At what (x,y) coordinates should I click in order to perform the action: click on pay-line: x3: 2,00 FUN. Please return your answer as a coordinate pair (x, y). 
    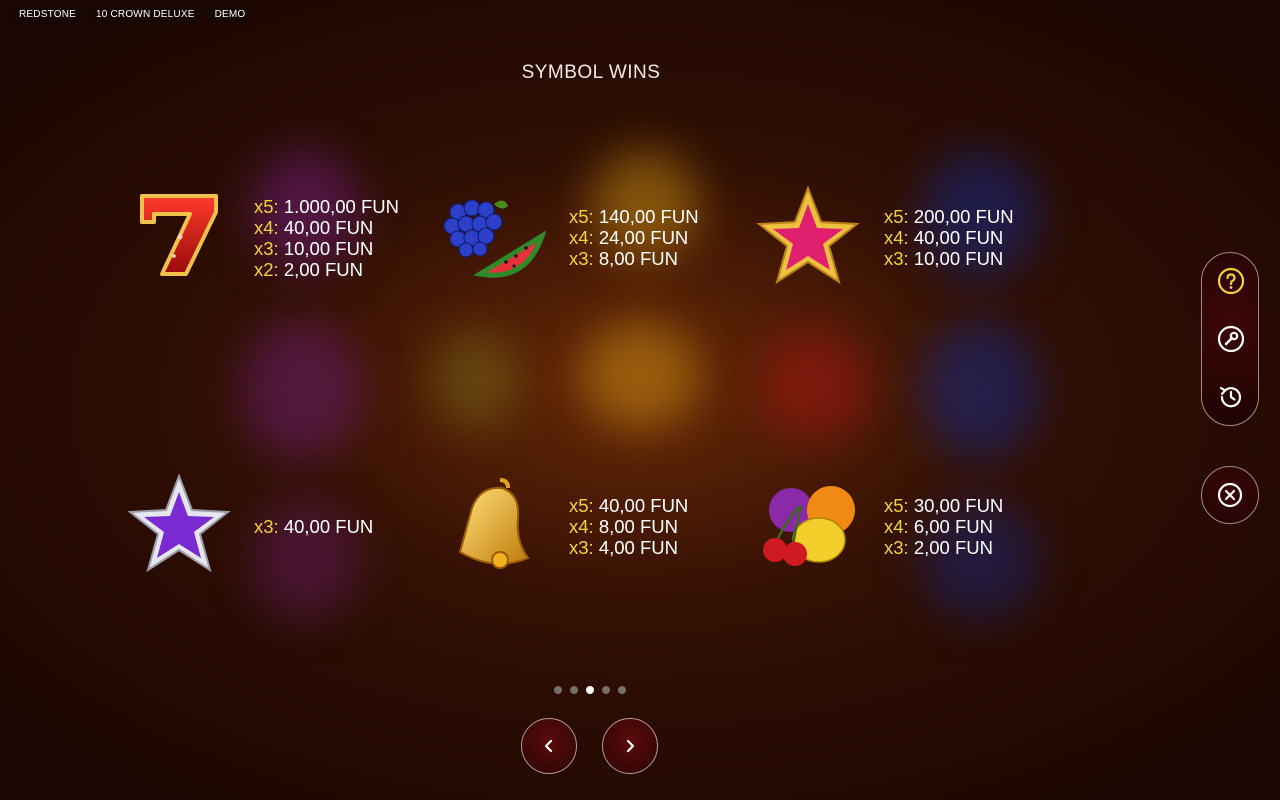
    Looking at the image, I should click on (938, 547).